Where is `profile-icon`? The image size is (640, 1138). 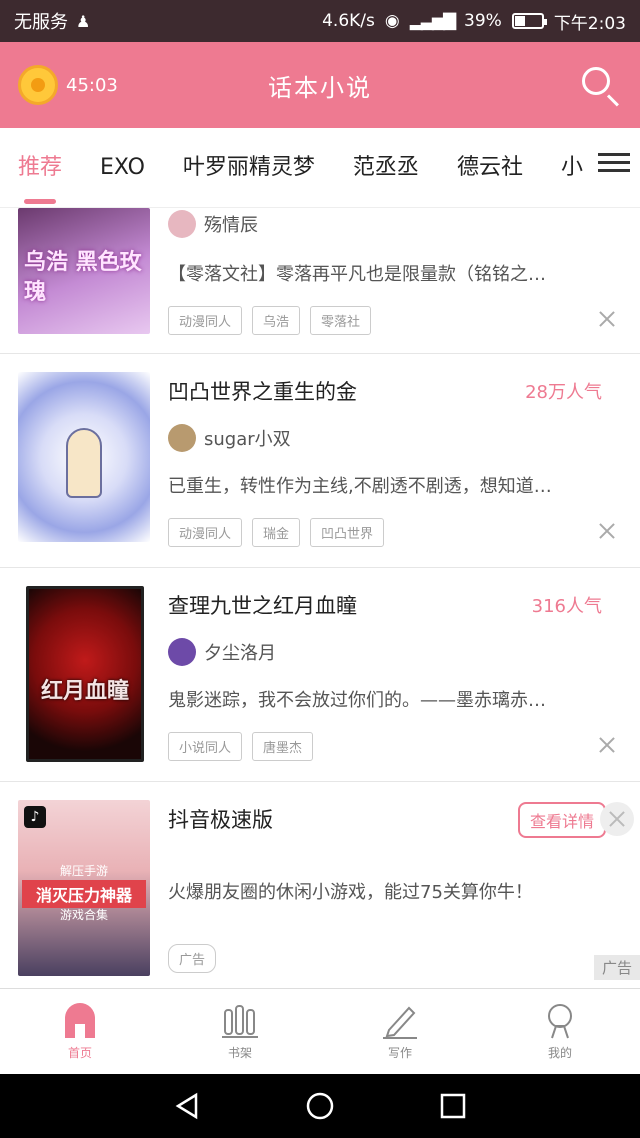 profile-icon is located at coordinates (560, 1021).